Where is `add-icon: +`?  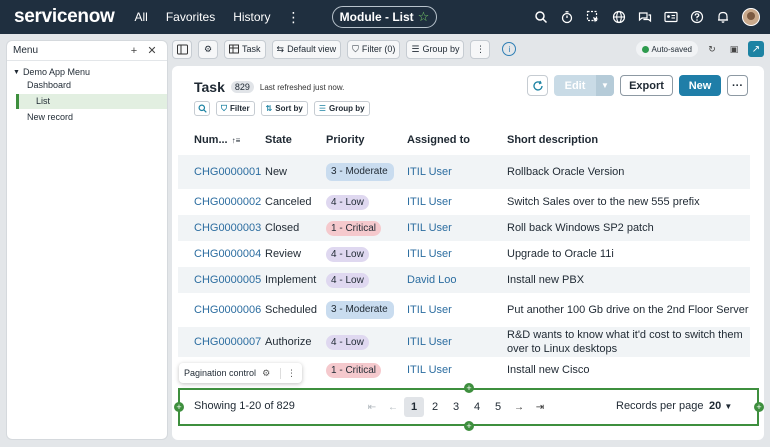 add-icon: + is located at coordinates (134, 51).